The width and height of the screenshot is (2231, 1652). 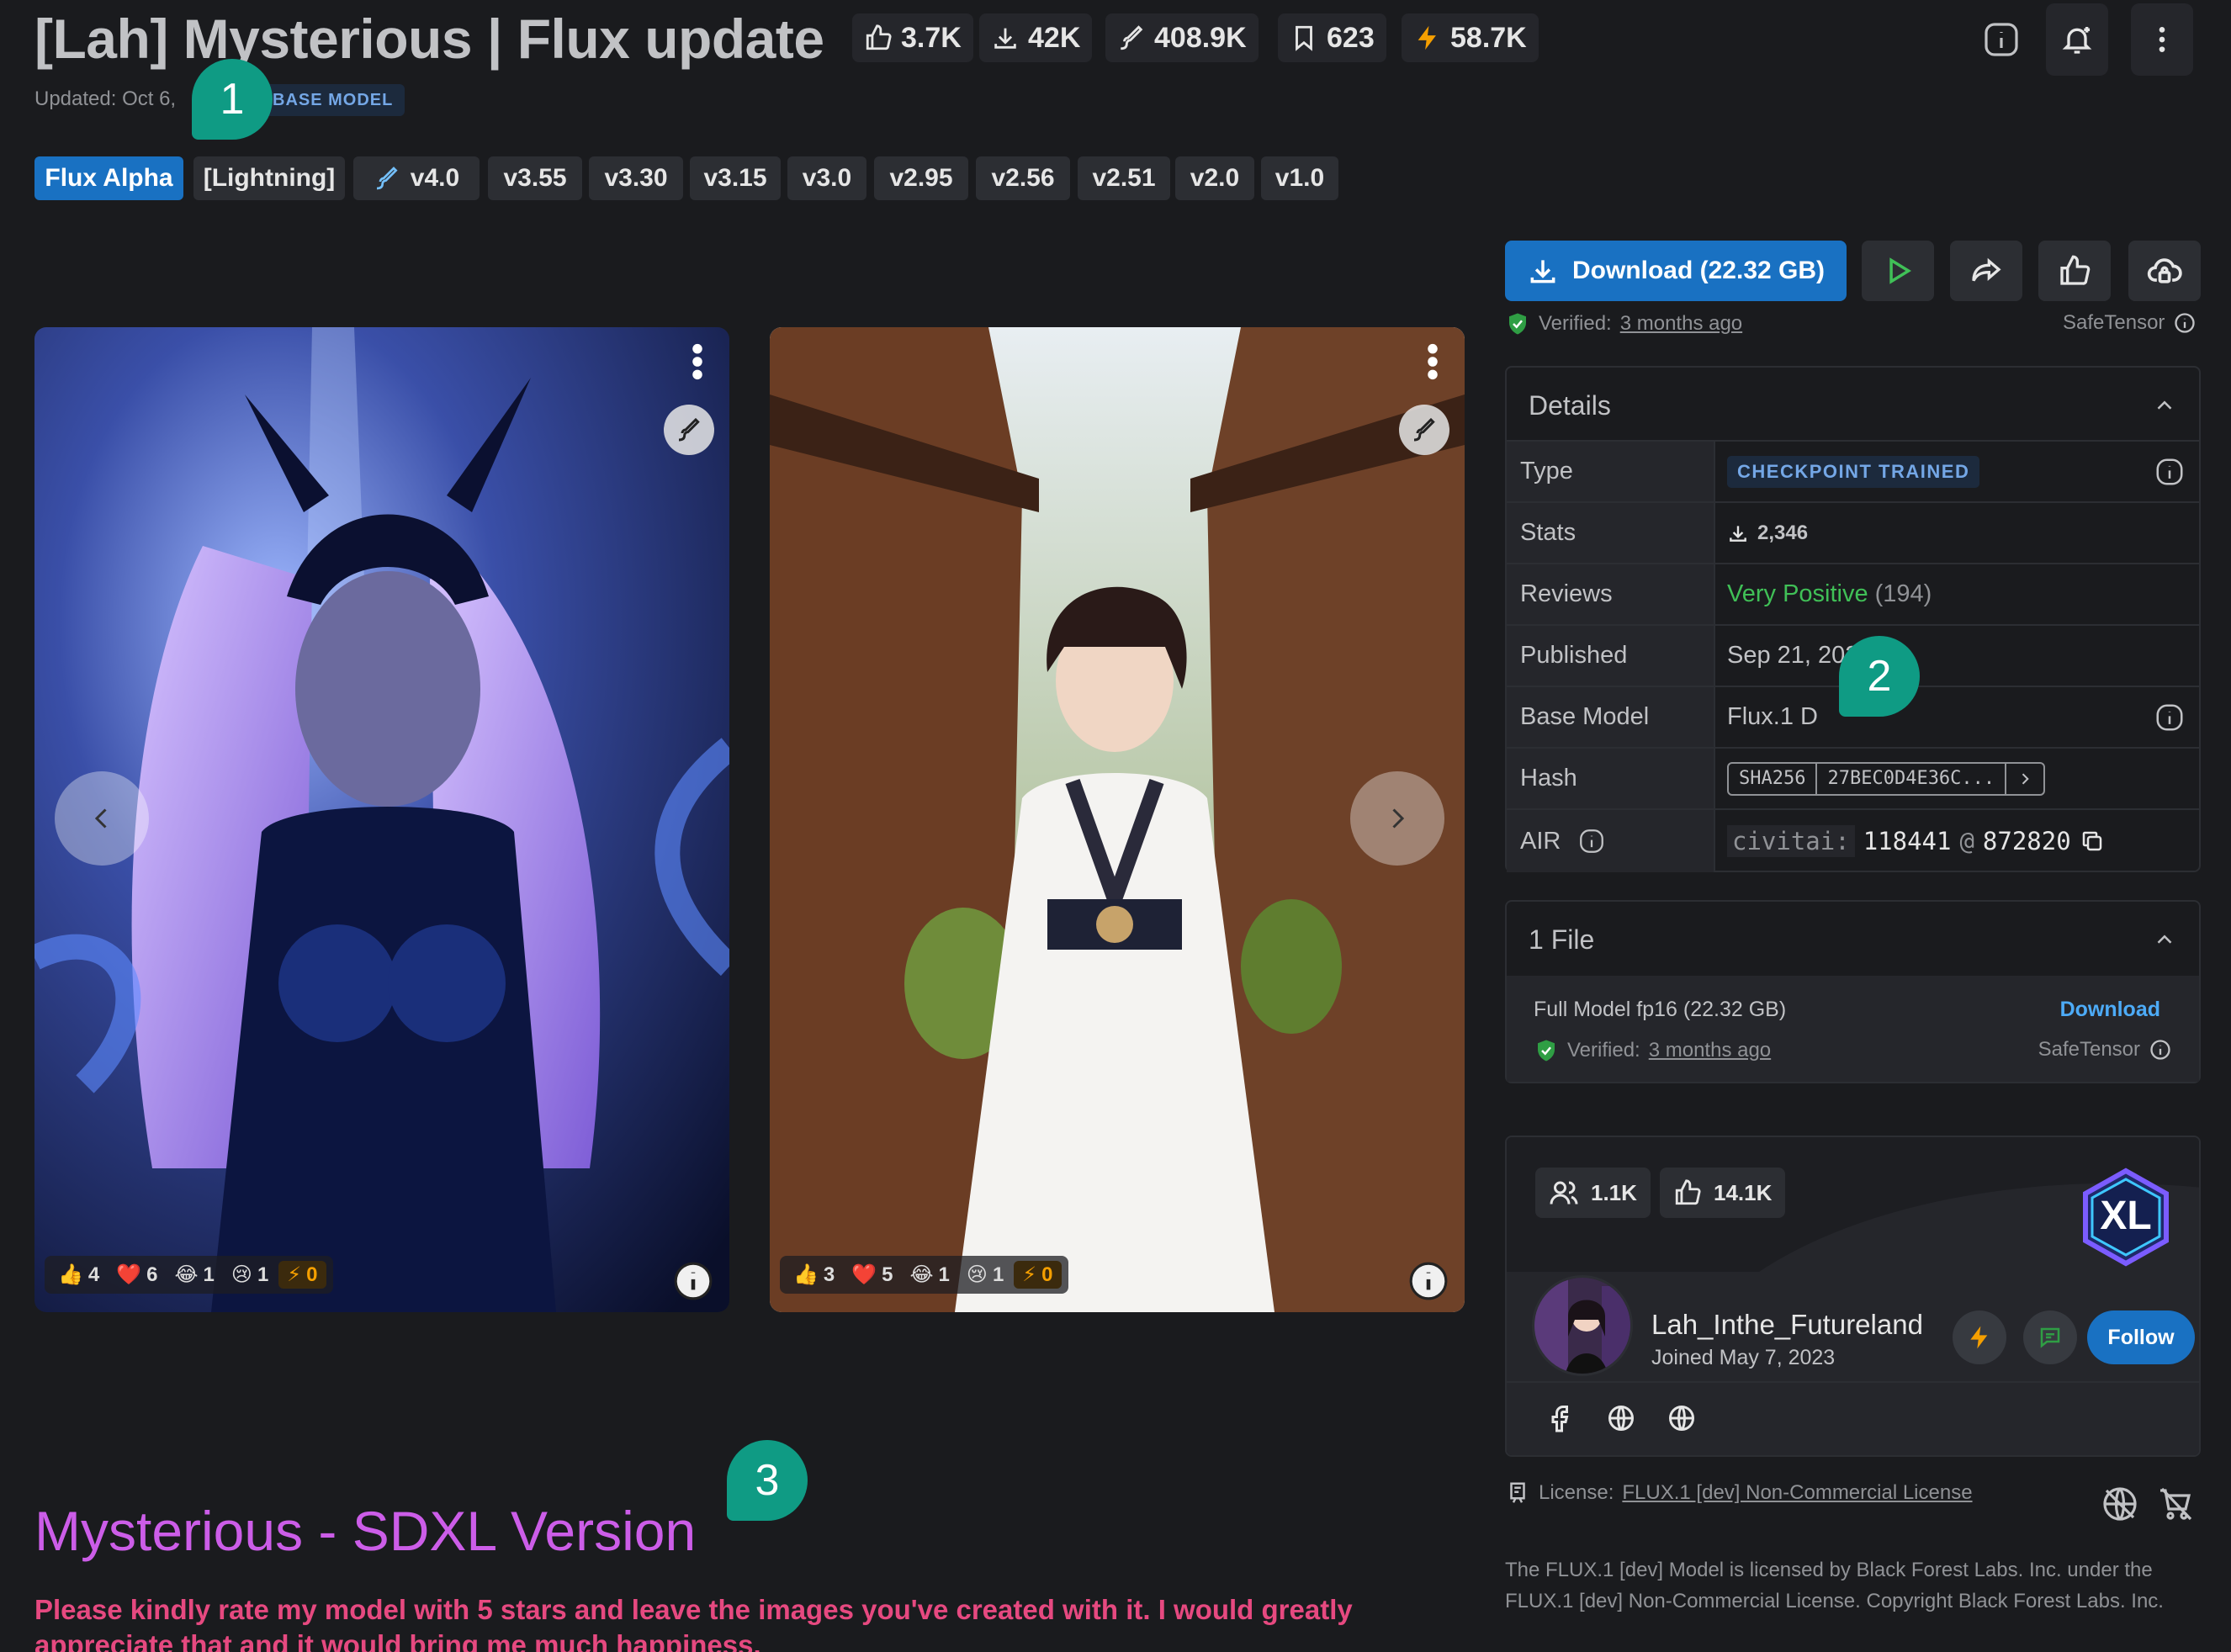 I want to click on version-tab-v3-30: v3.30, so click(x=636, y=178).